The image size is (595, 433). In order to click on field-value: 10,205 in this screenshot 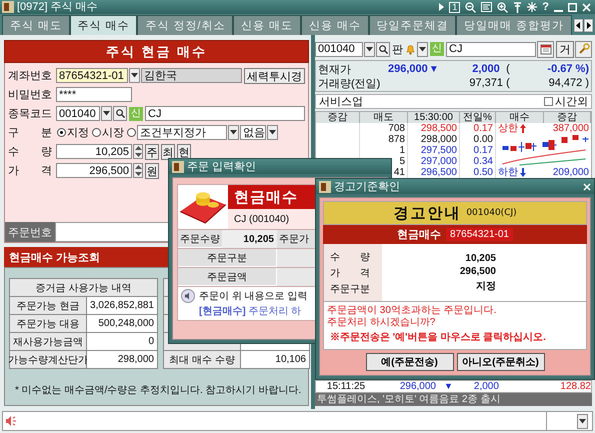, I will do `click(480, 258)`.